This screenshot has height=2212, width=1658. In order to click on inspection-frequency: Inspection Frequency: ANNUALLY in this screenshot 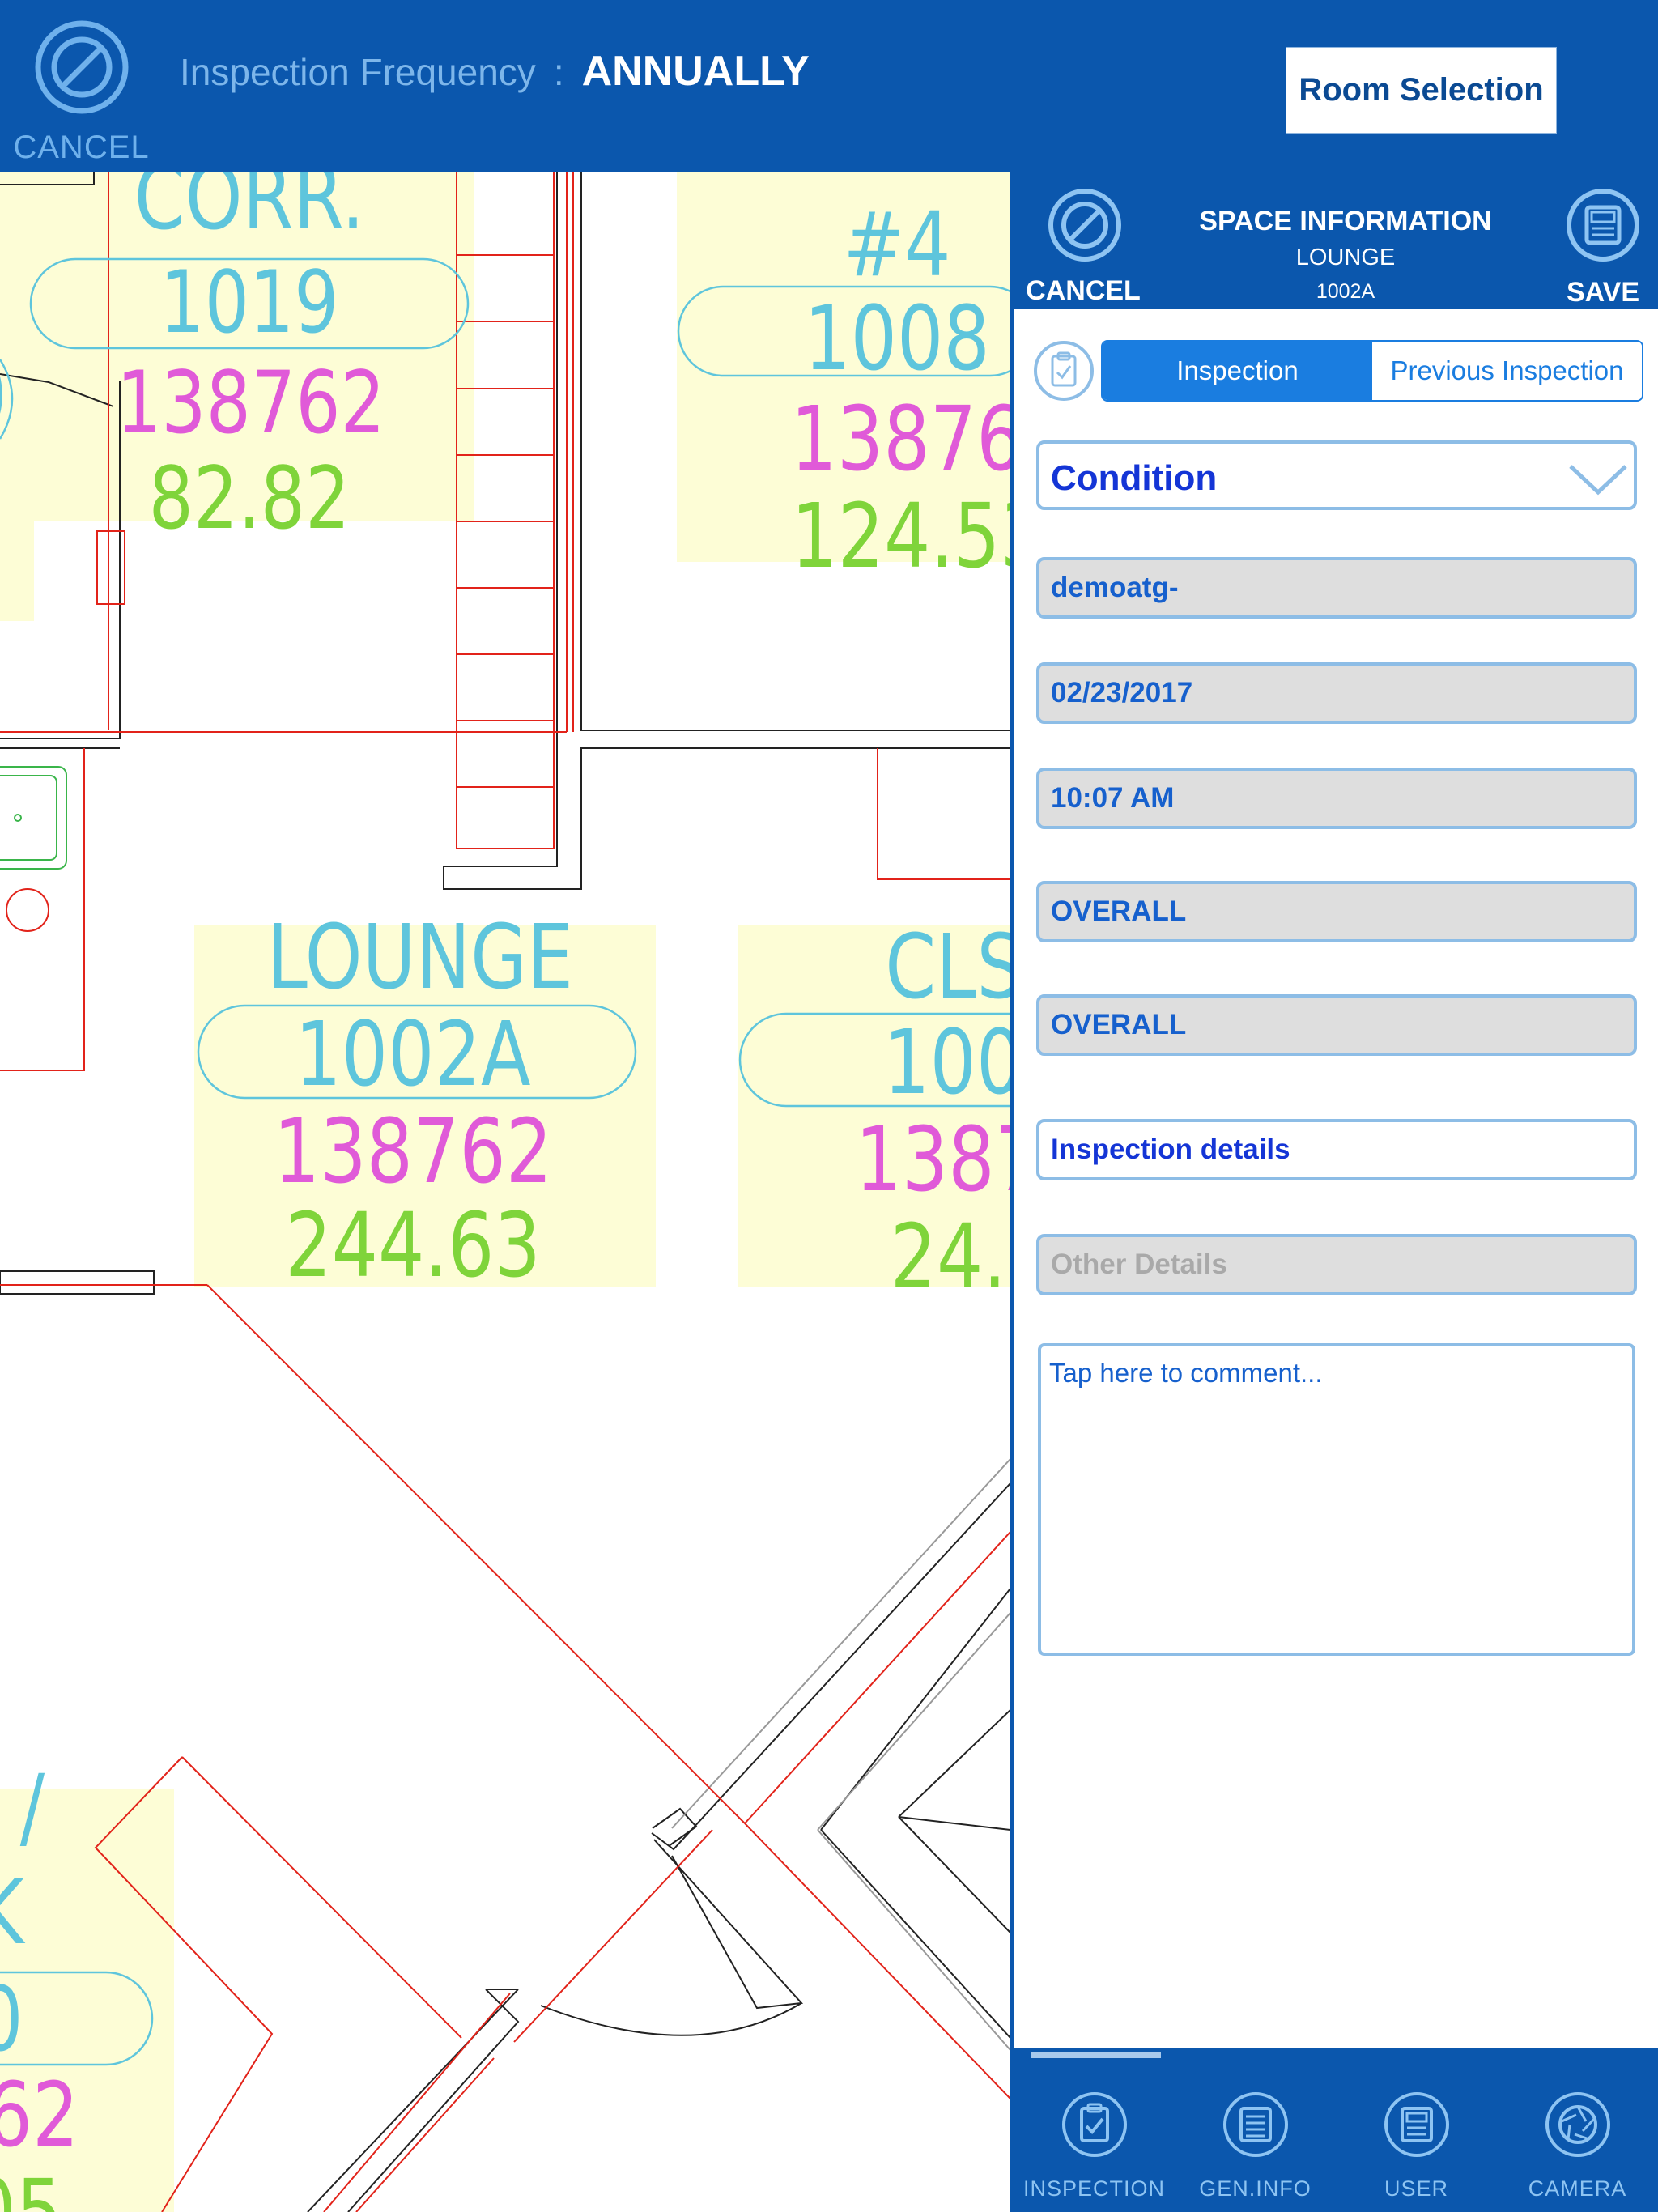, I will do `click(495, 72)`.